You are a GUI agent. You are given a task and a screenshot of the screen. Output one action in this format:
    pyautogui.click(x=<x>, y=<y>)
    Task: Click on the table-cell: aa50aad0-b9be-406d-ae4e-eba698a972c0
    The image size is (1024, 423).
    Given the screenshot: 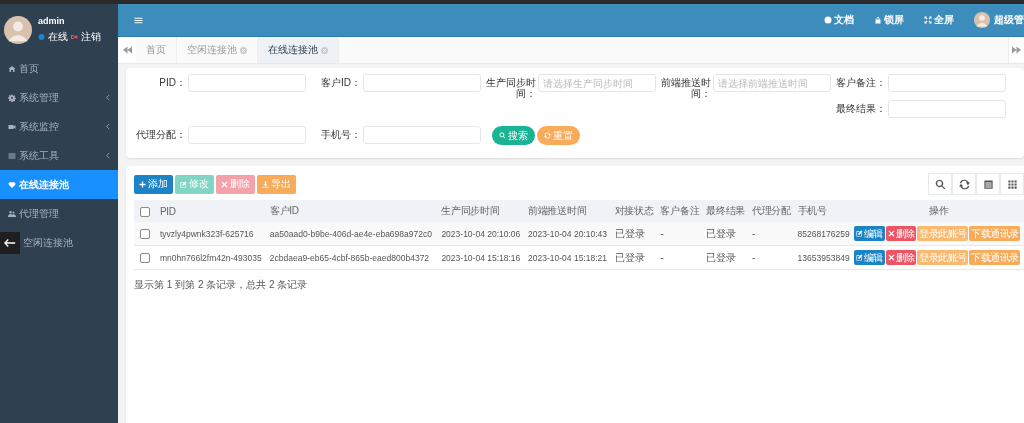 What is the action you would take?
    pyautogui.click(x=352, y=234)
    